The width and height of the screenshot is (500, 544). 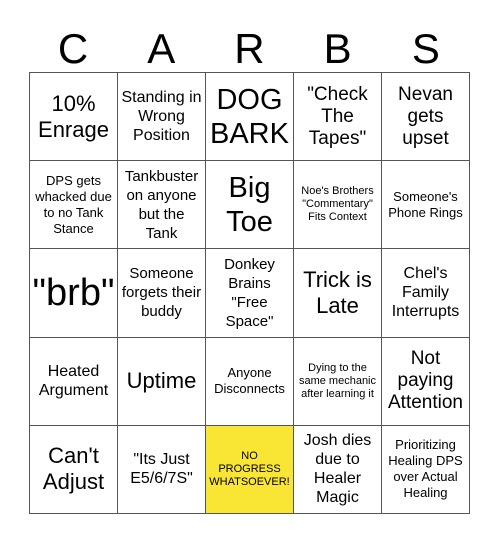 I want to click on bingo-cell-text: Uptime, so click(x=161, y=381).